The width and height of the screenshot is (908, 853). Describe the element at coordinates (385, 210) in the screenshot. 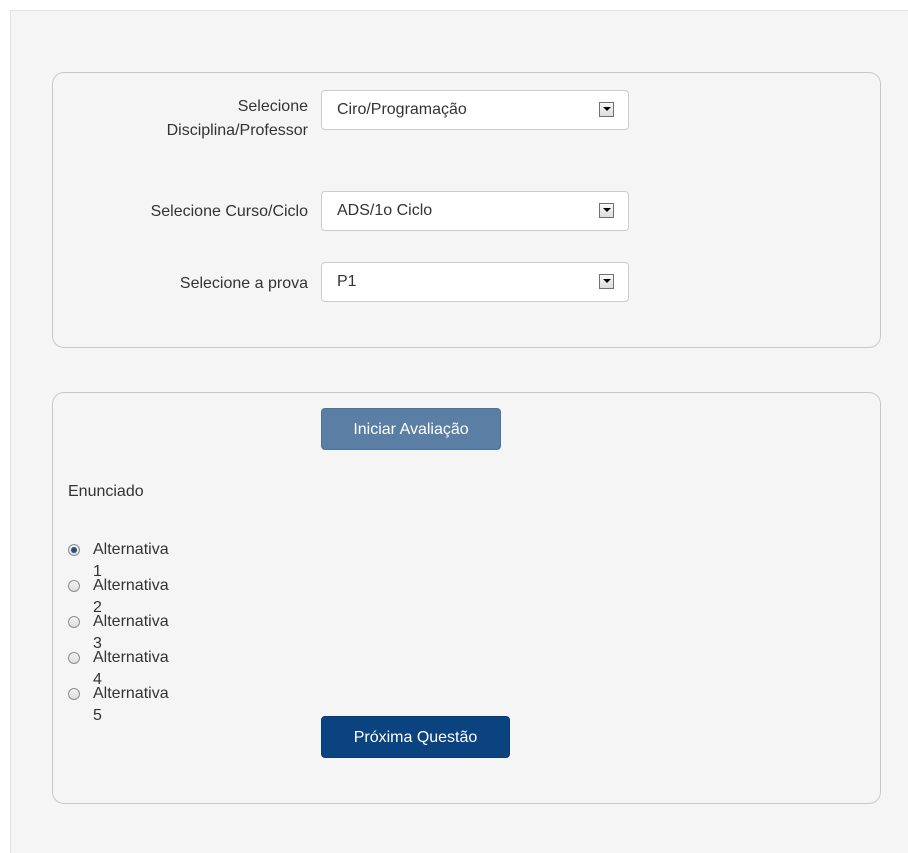

I see `course-select-value: ADS/1o Ciclo` at that location.